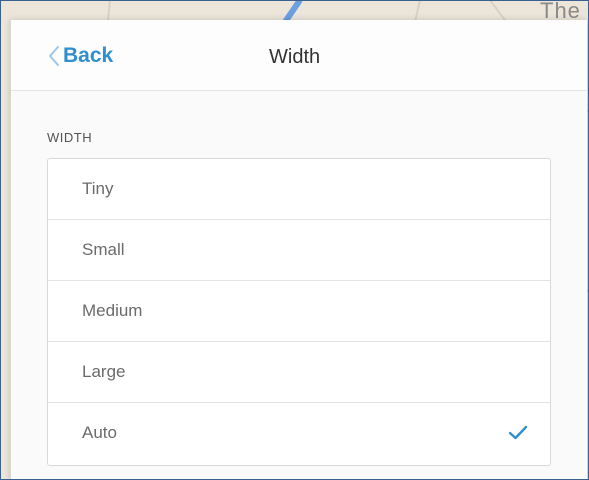  What do you see at coordinates (54, 56) in the screenshot?
I see `chevron-left-icon` at bounding box center [54, 56].